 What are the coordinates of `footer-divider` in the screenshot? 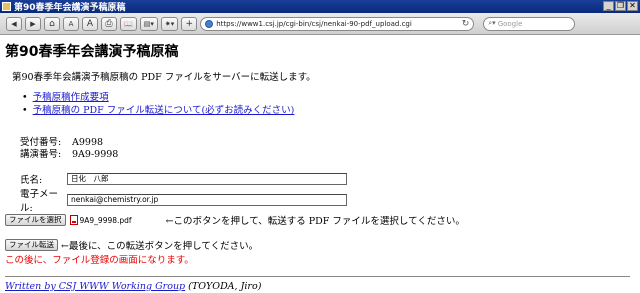 It's located at (317, 276).